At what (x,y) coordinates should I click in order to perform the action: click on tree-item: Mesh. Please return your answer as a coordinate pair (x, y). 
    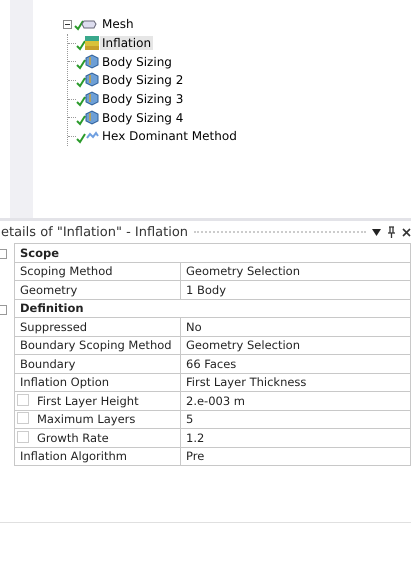
    Looking at the image, I should click on (118, 24).